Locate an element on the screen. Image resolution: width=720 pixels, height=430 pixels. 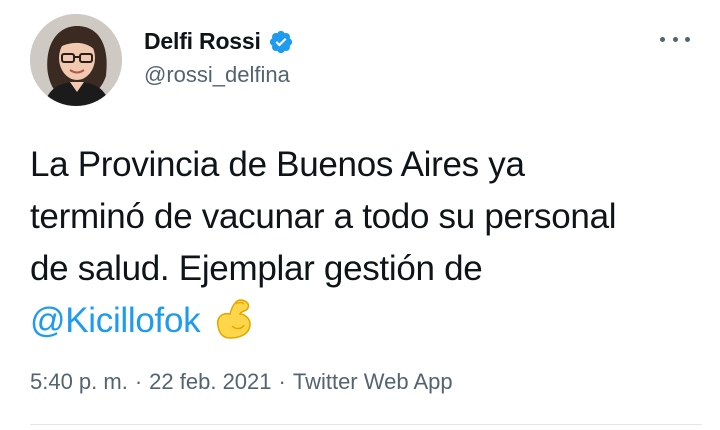
avatar is located at coordinates (76, 60).